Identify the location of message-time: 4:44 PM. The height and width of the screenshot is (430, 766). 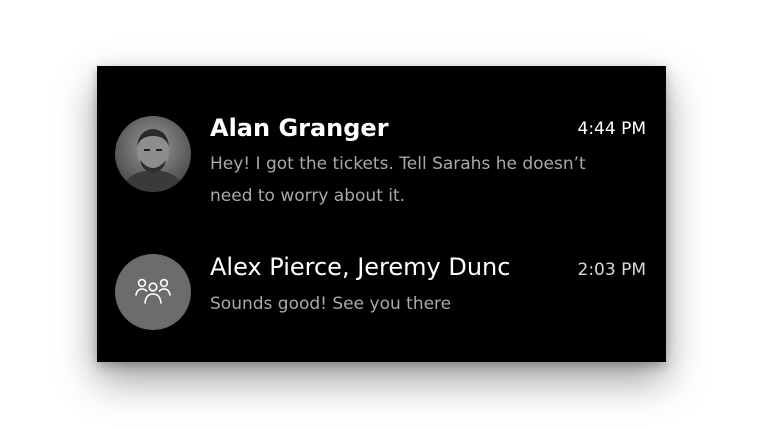
(612, 129).